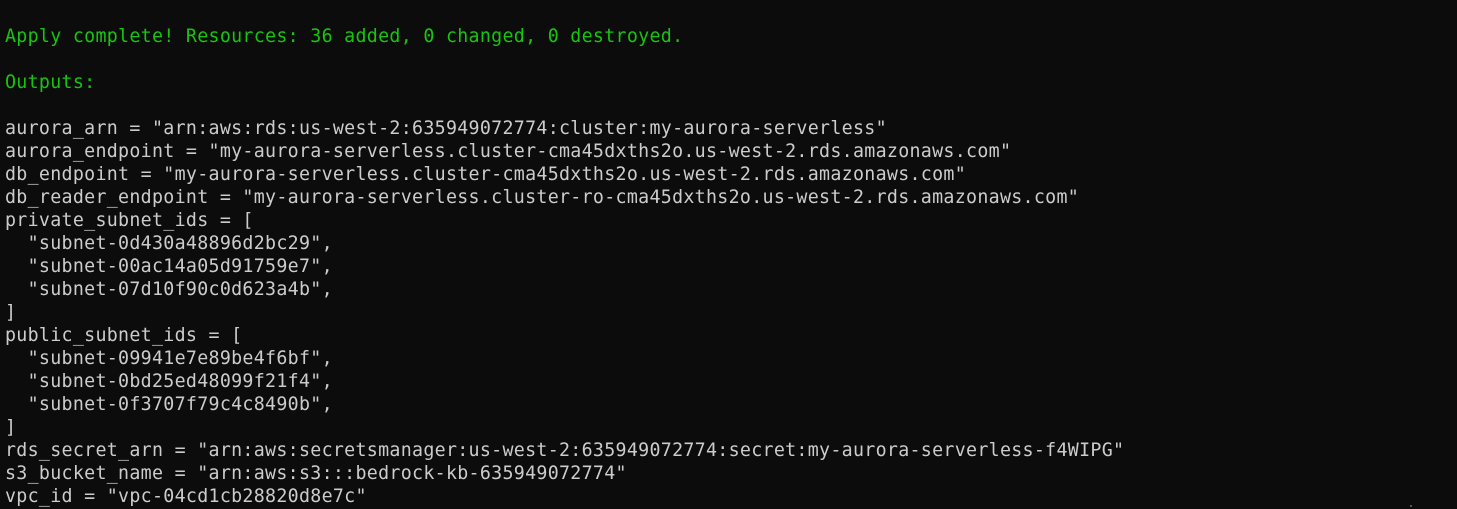 The image size is (1457, 509). I want to click on output-line-public-subnet-2: "subnet-0bd25ed48099f21f4",, so click(169, 381).